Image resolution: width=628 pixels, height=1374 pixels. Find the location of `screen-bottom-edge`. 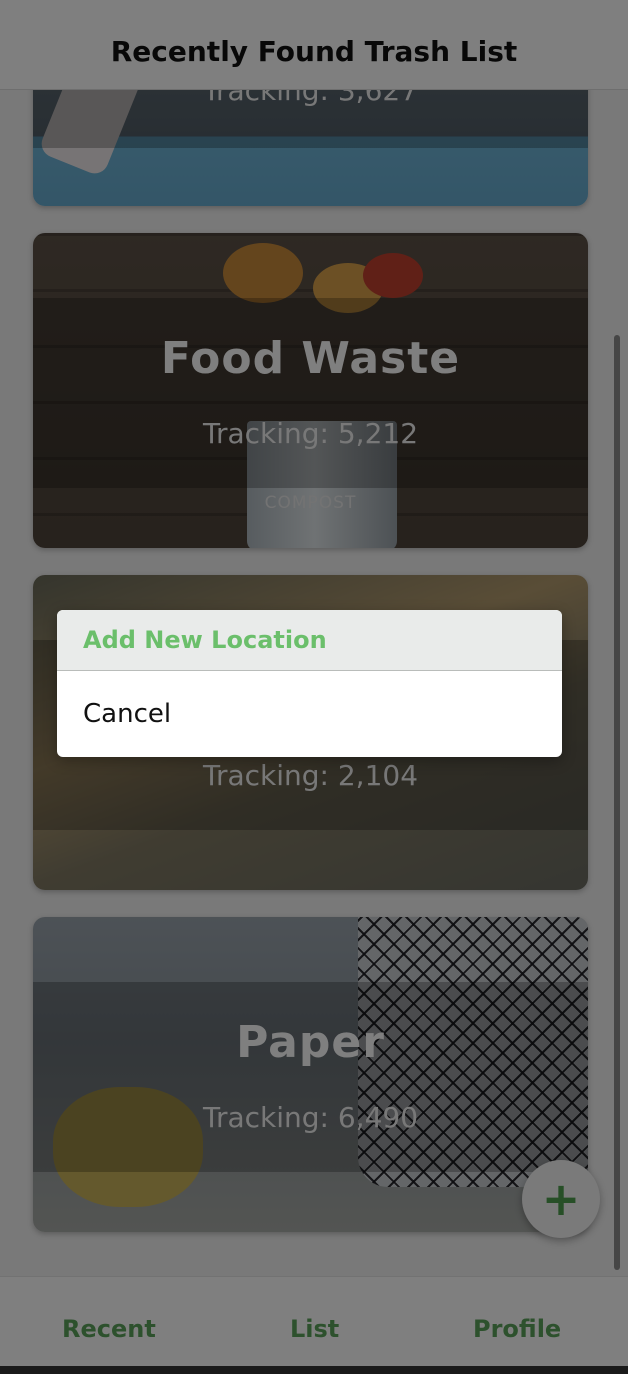

screen-bottom-edge is located at coordinates (314, 1370).